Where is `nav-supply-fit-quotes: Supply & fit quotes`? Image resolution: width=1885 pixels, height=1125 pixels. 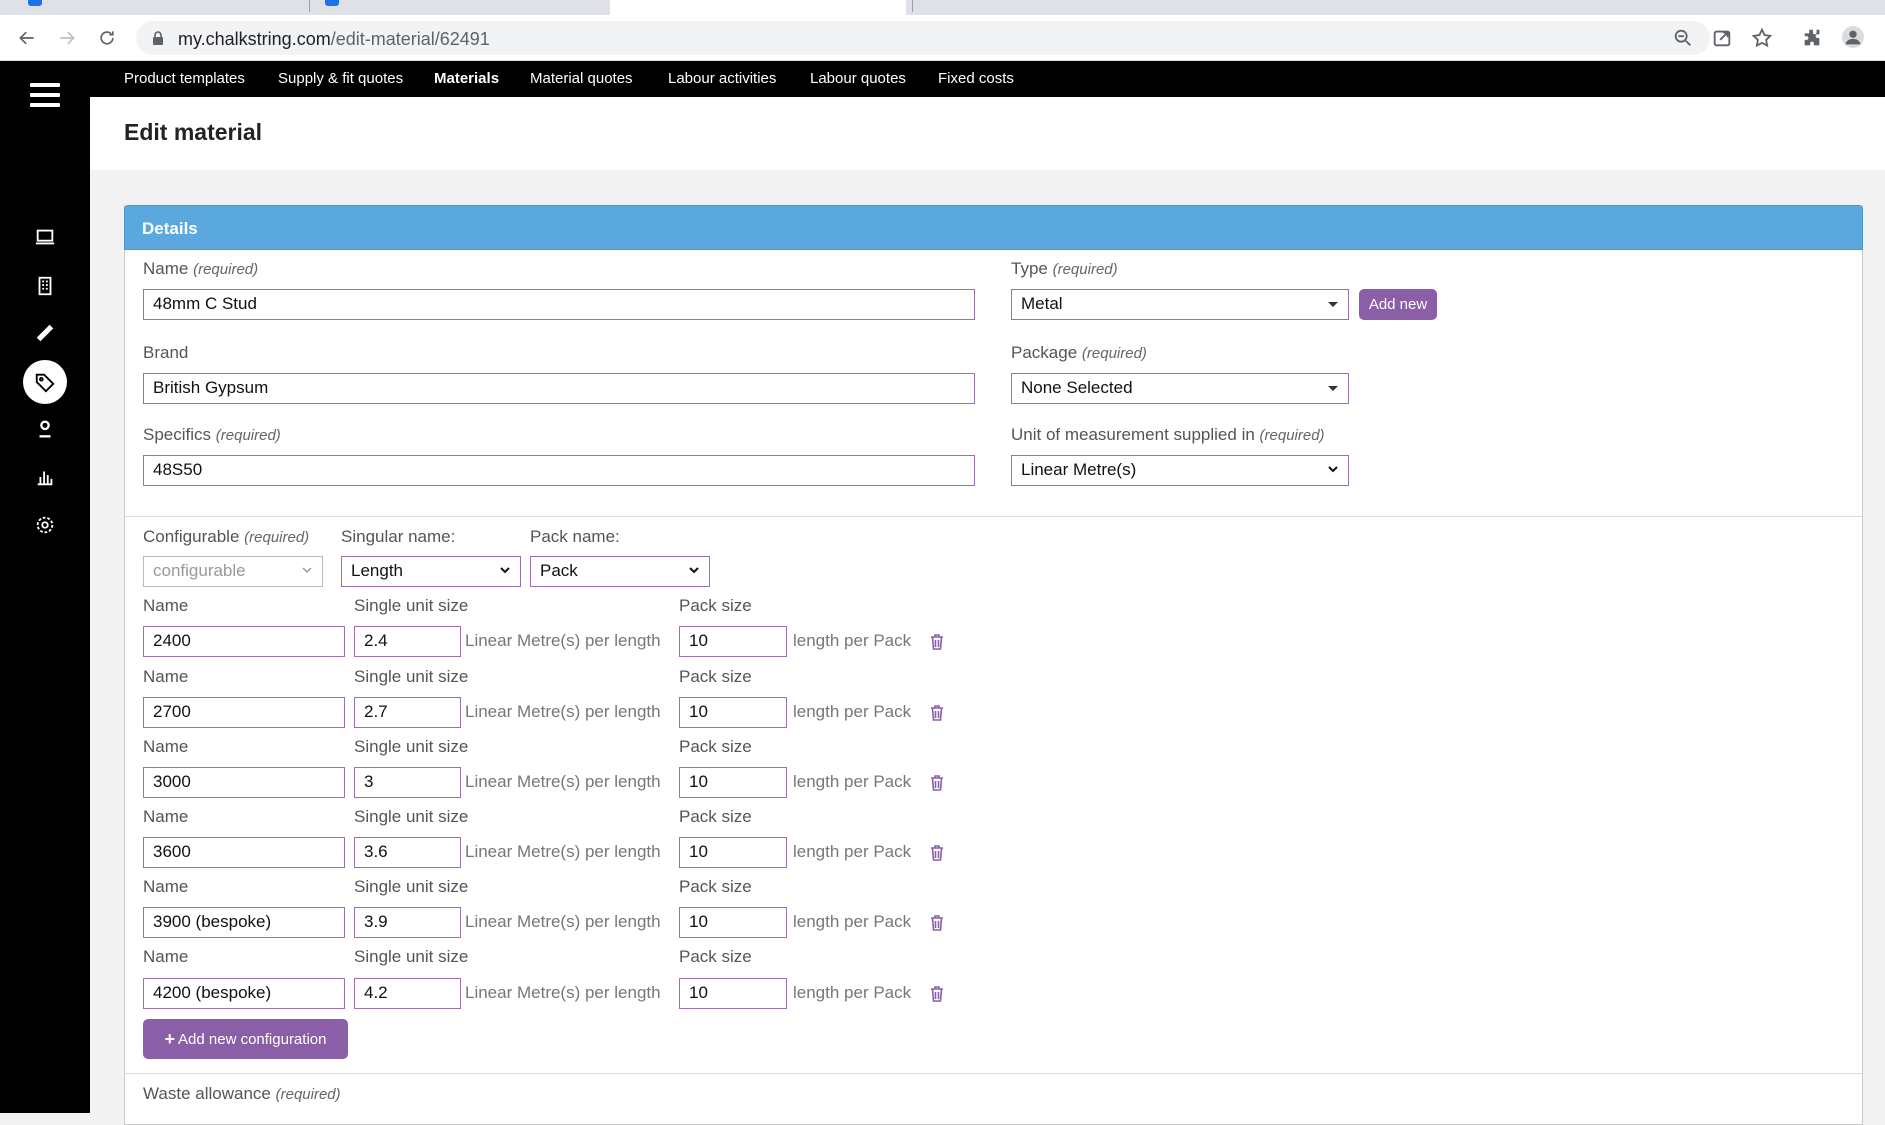
nav-supply-fit-quotes: Supply & fit quotes is located at coordinates (340, 78).